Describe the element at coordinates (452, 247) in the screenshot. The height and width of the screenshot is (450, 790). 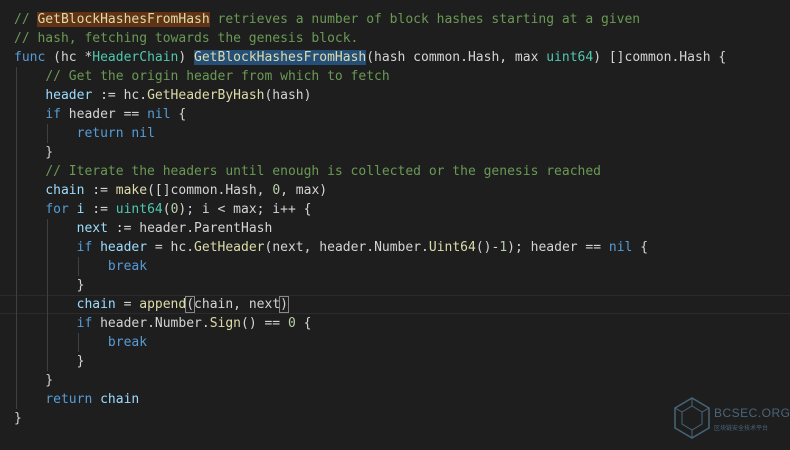
I see `code-token: Uint64` at that location.